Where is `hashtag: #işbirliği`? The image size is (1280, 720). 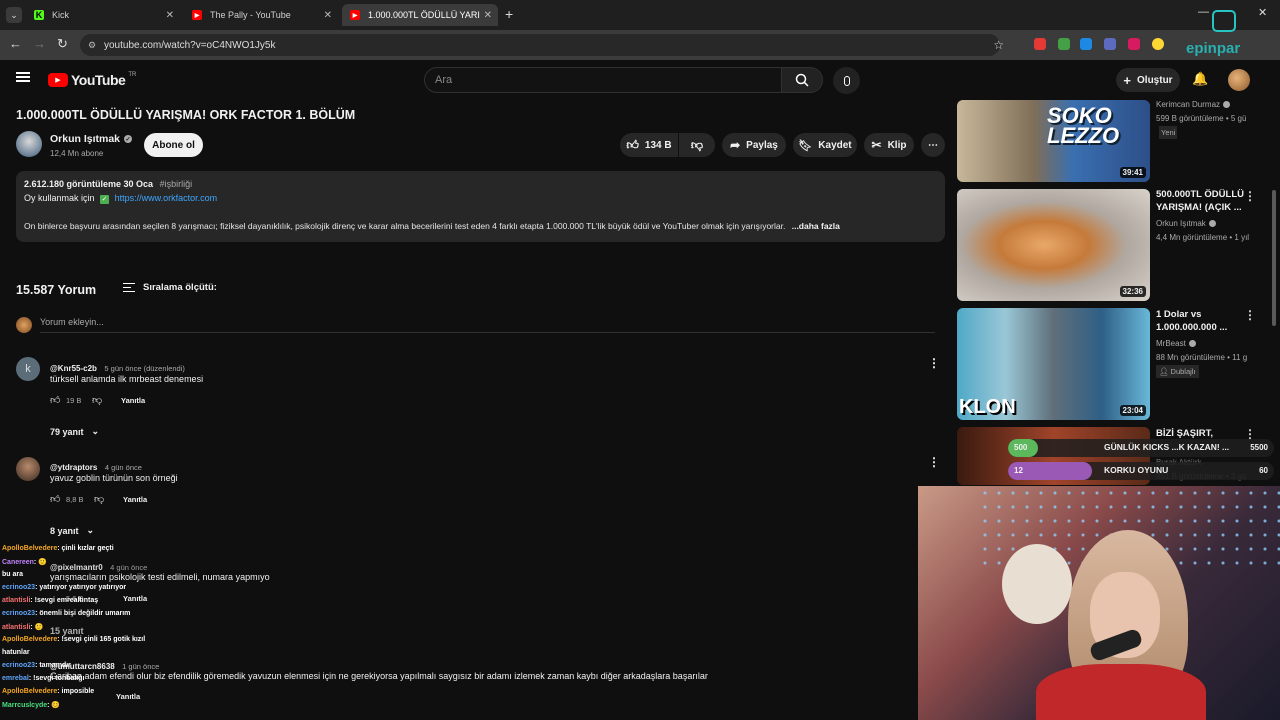 hashtag: #işbirliği is located at coordinates (176, 184).